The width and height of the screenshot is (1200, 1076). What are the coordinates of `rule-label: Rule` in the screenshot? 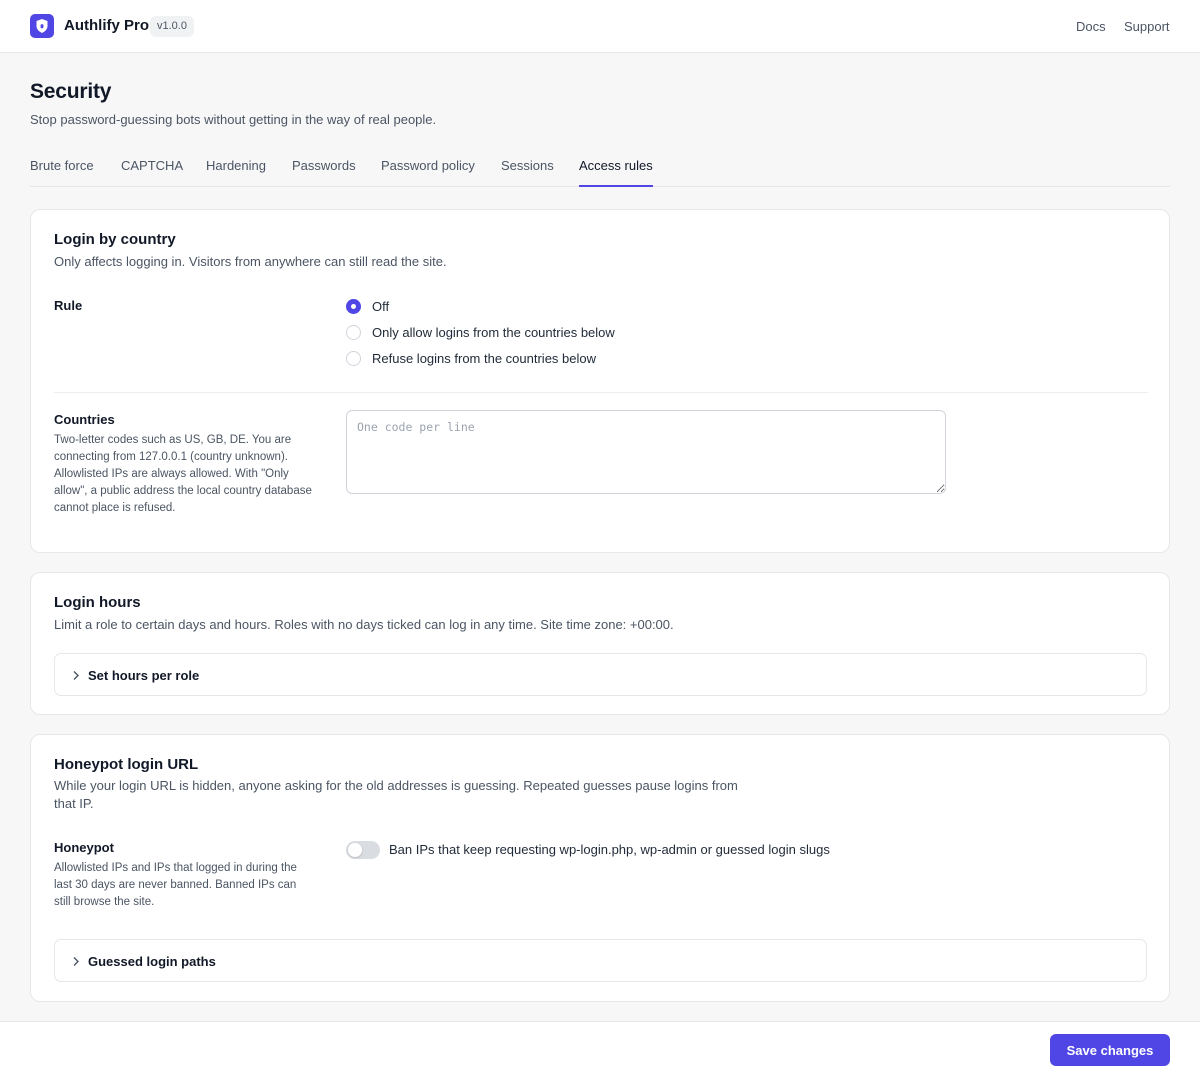 It's located at (68, 305).